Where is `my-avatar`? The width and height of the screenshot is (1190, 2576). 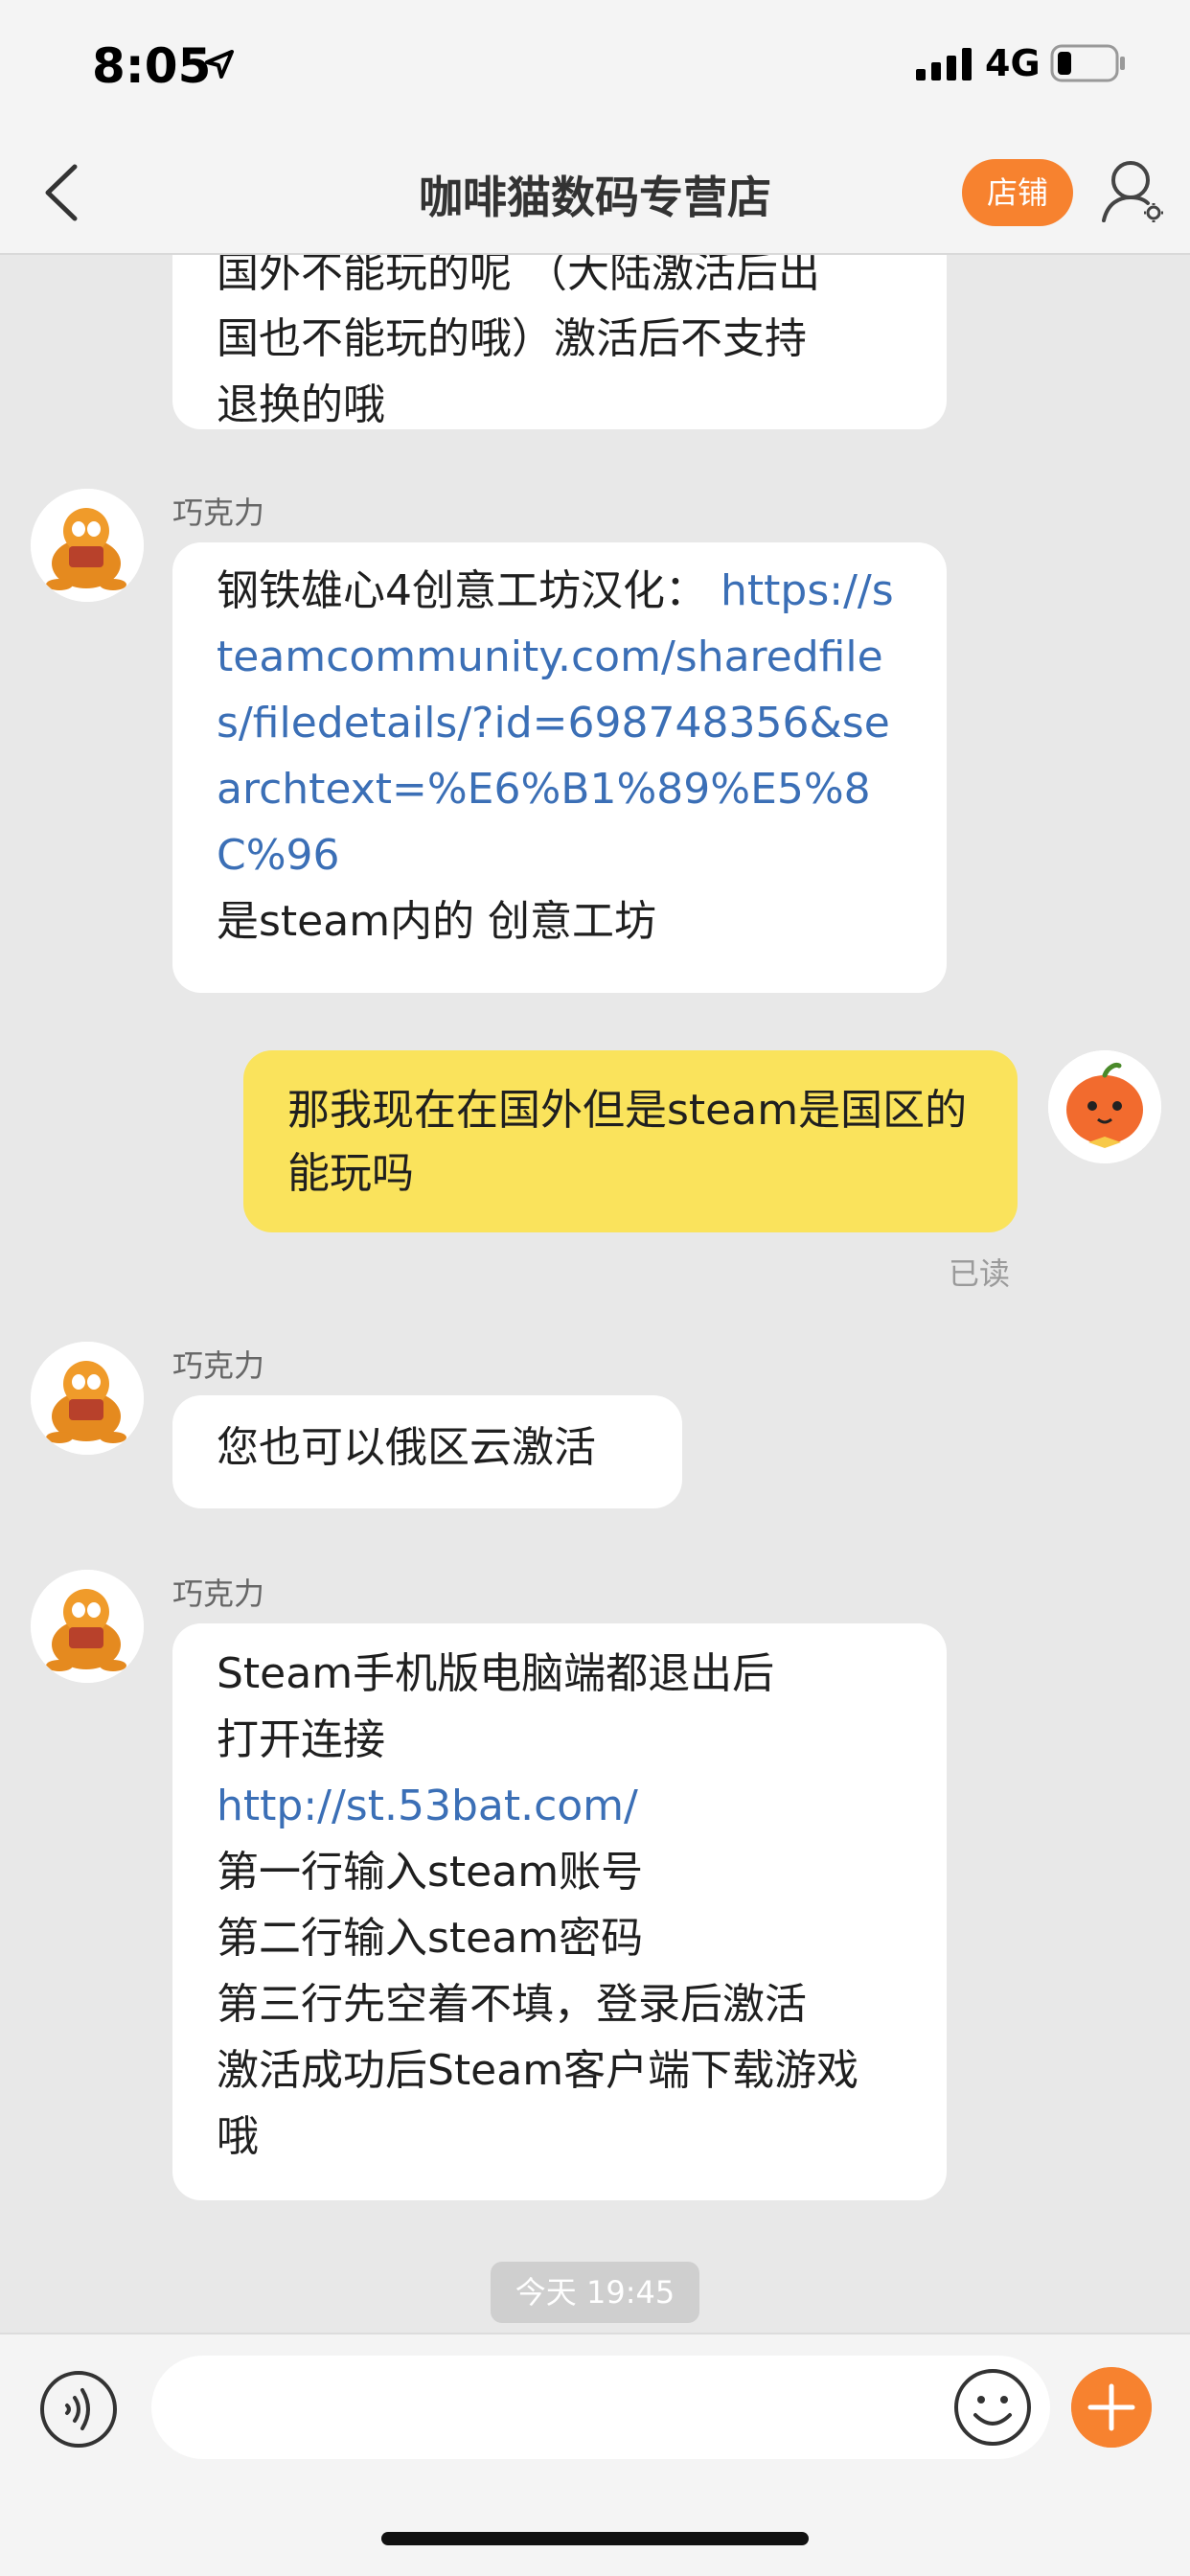 my-avatar is located at coordinates (1104, 1107).